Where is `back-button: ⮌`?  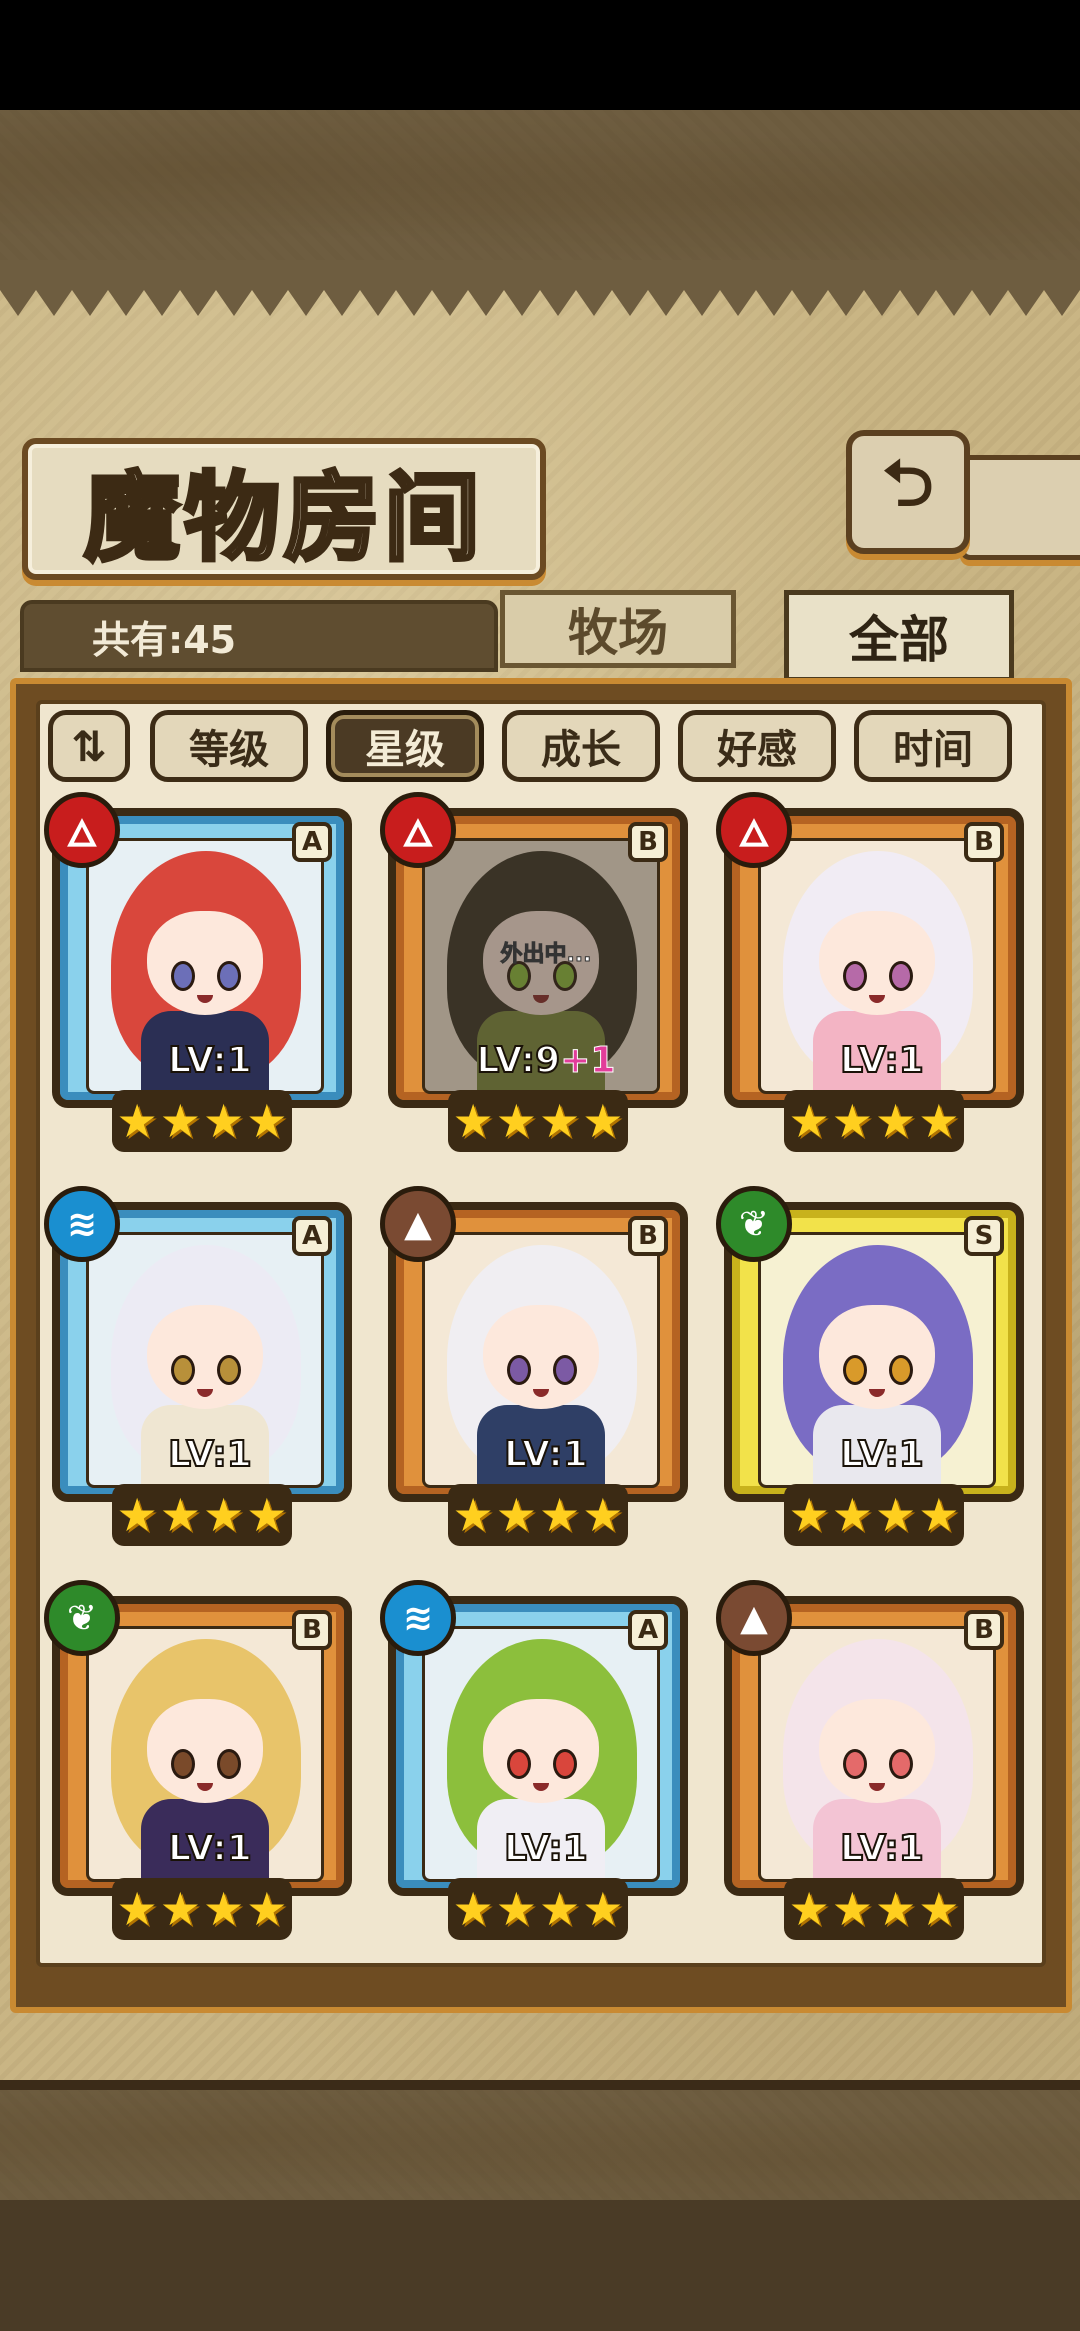 back-button: ⮌ is located at coordinates (908, 492).